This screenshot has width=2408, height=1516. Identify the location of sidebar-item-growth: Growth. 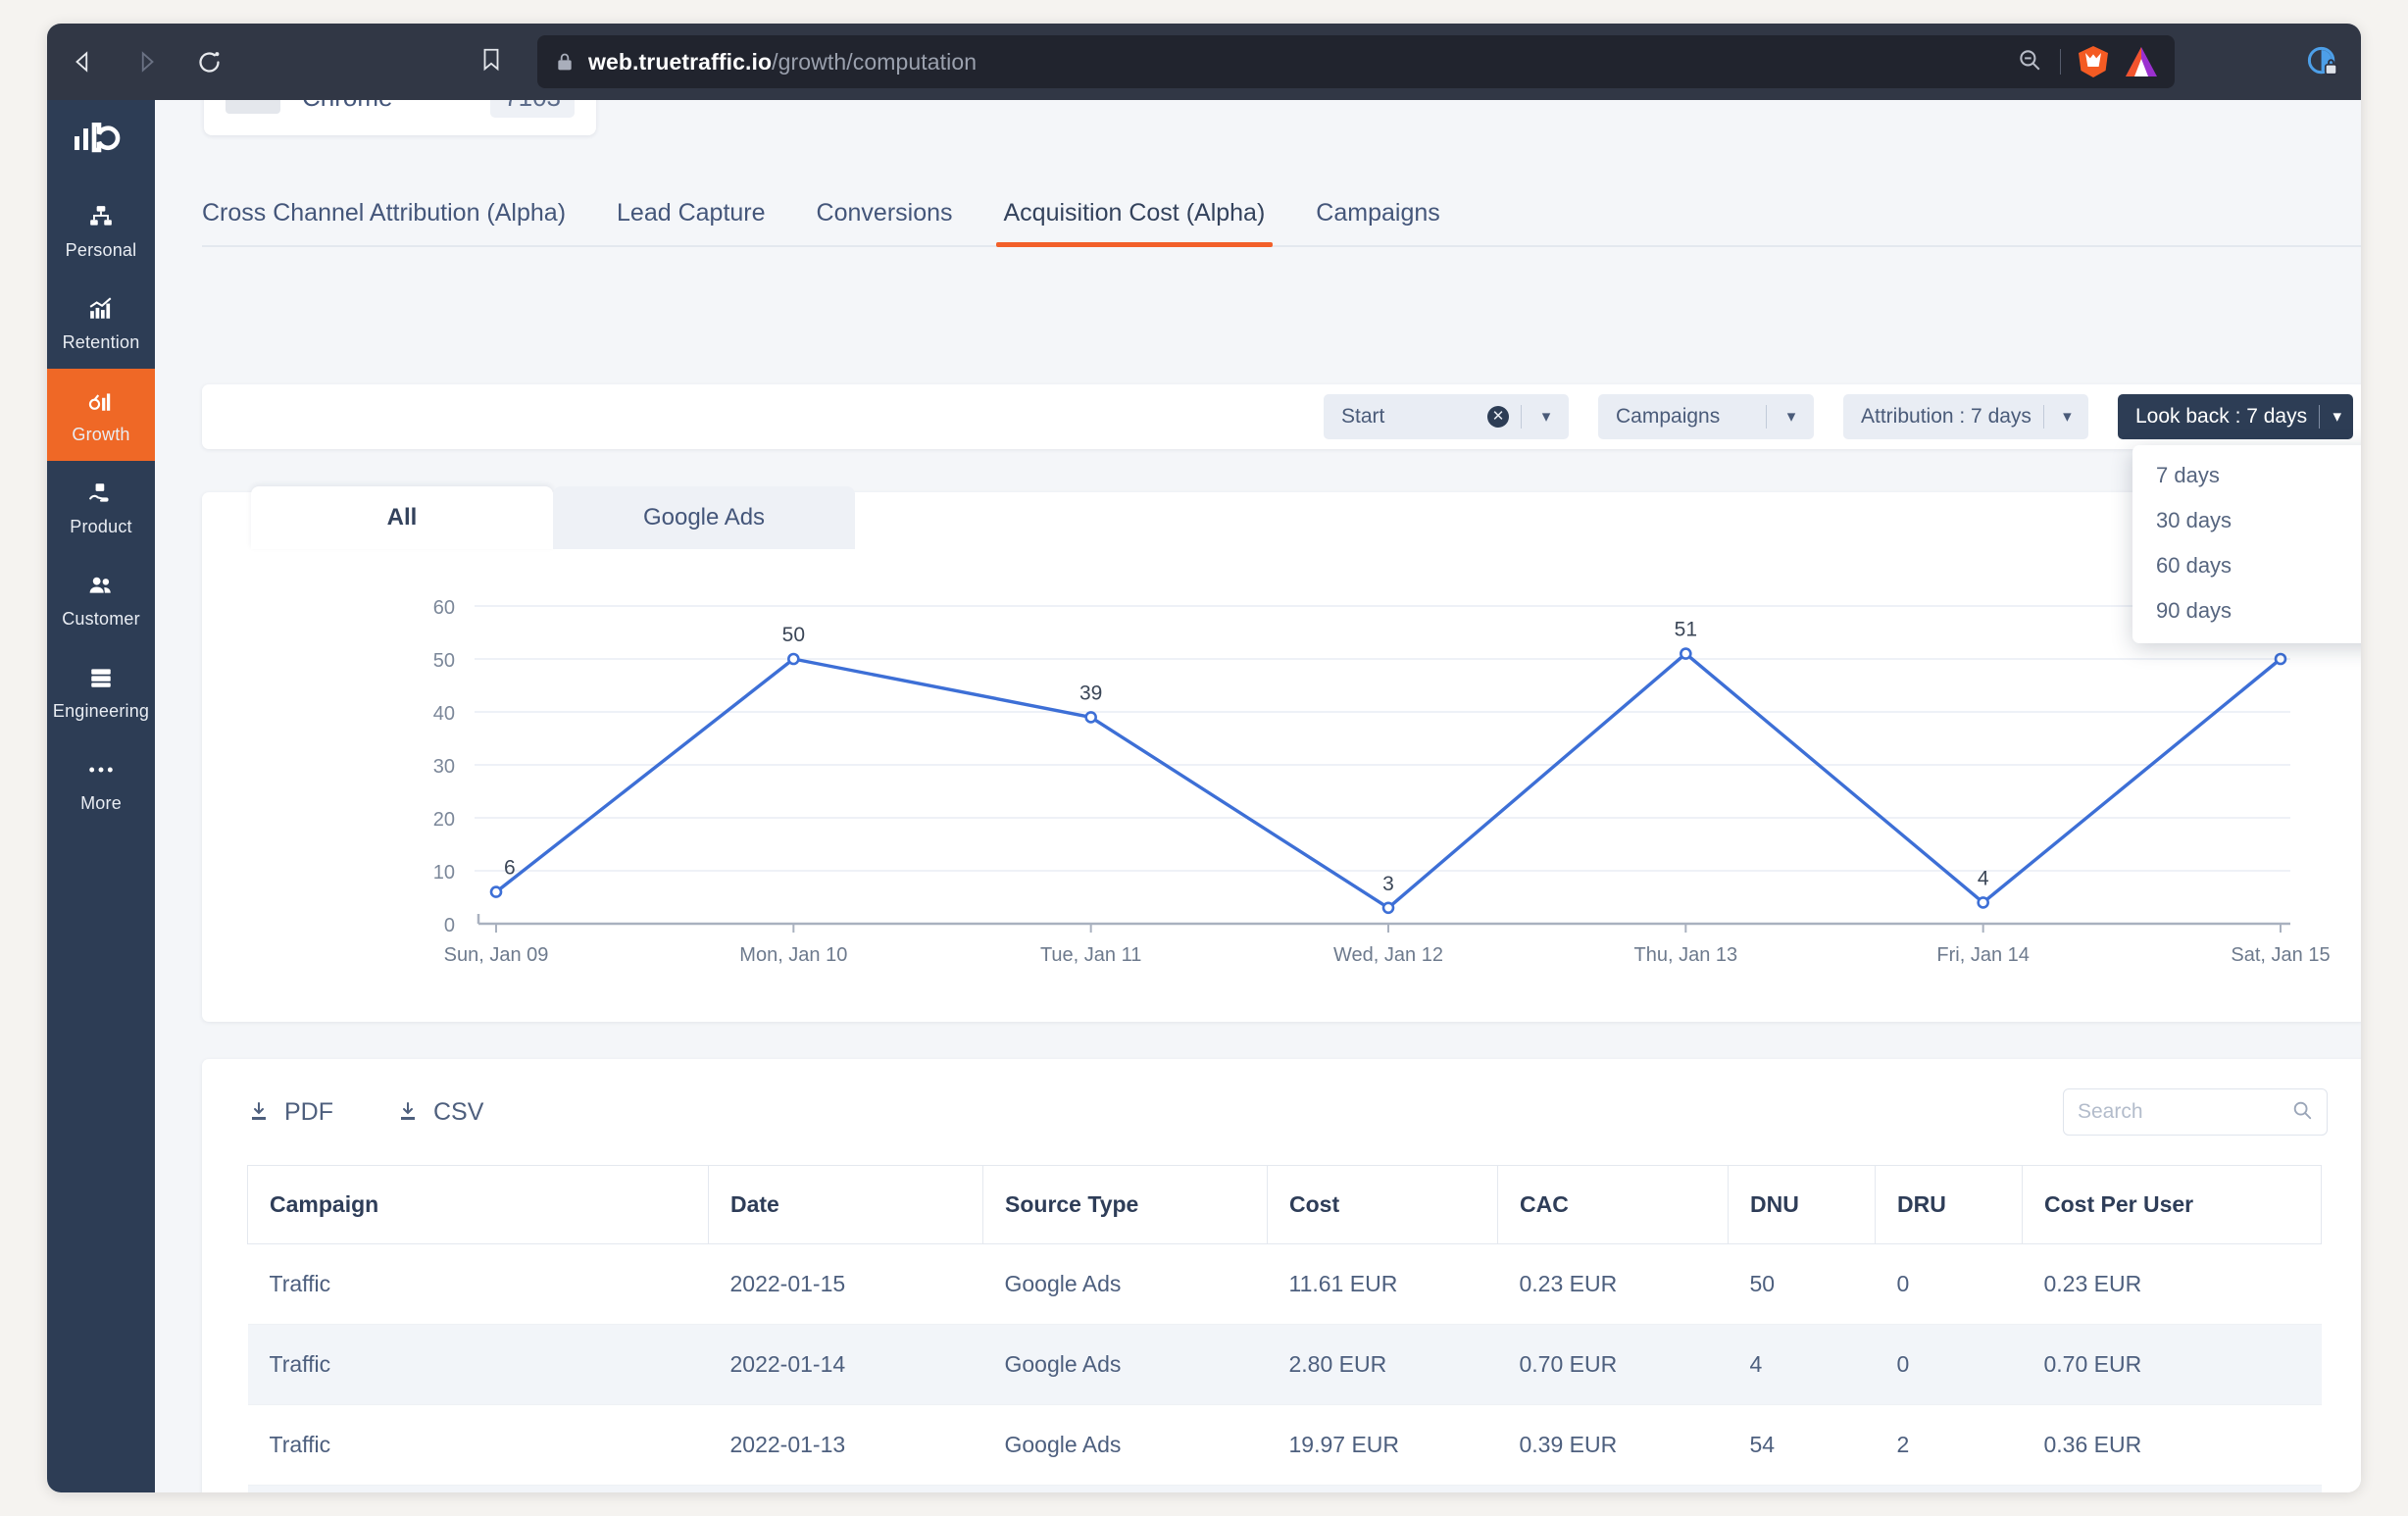
(101, 415).